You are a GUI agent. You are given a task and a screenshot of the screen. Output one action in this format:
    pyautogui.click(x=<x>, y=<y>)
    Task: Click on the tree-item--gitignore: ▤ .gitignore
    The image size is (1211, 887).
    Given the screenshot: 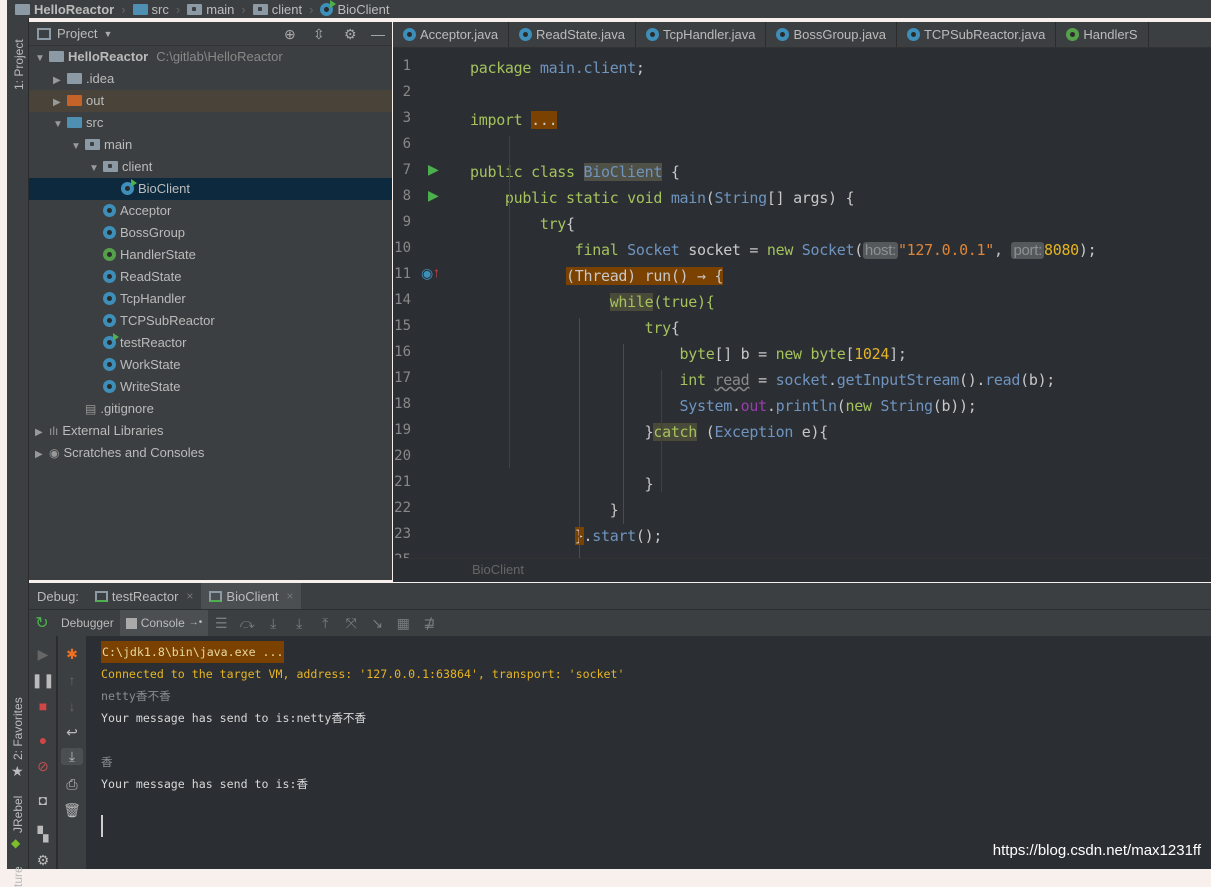 What is the action you would take?
    pyautogui.click(x=210, y=409)
    